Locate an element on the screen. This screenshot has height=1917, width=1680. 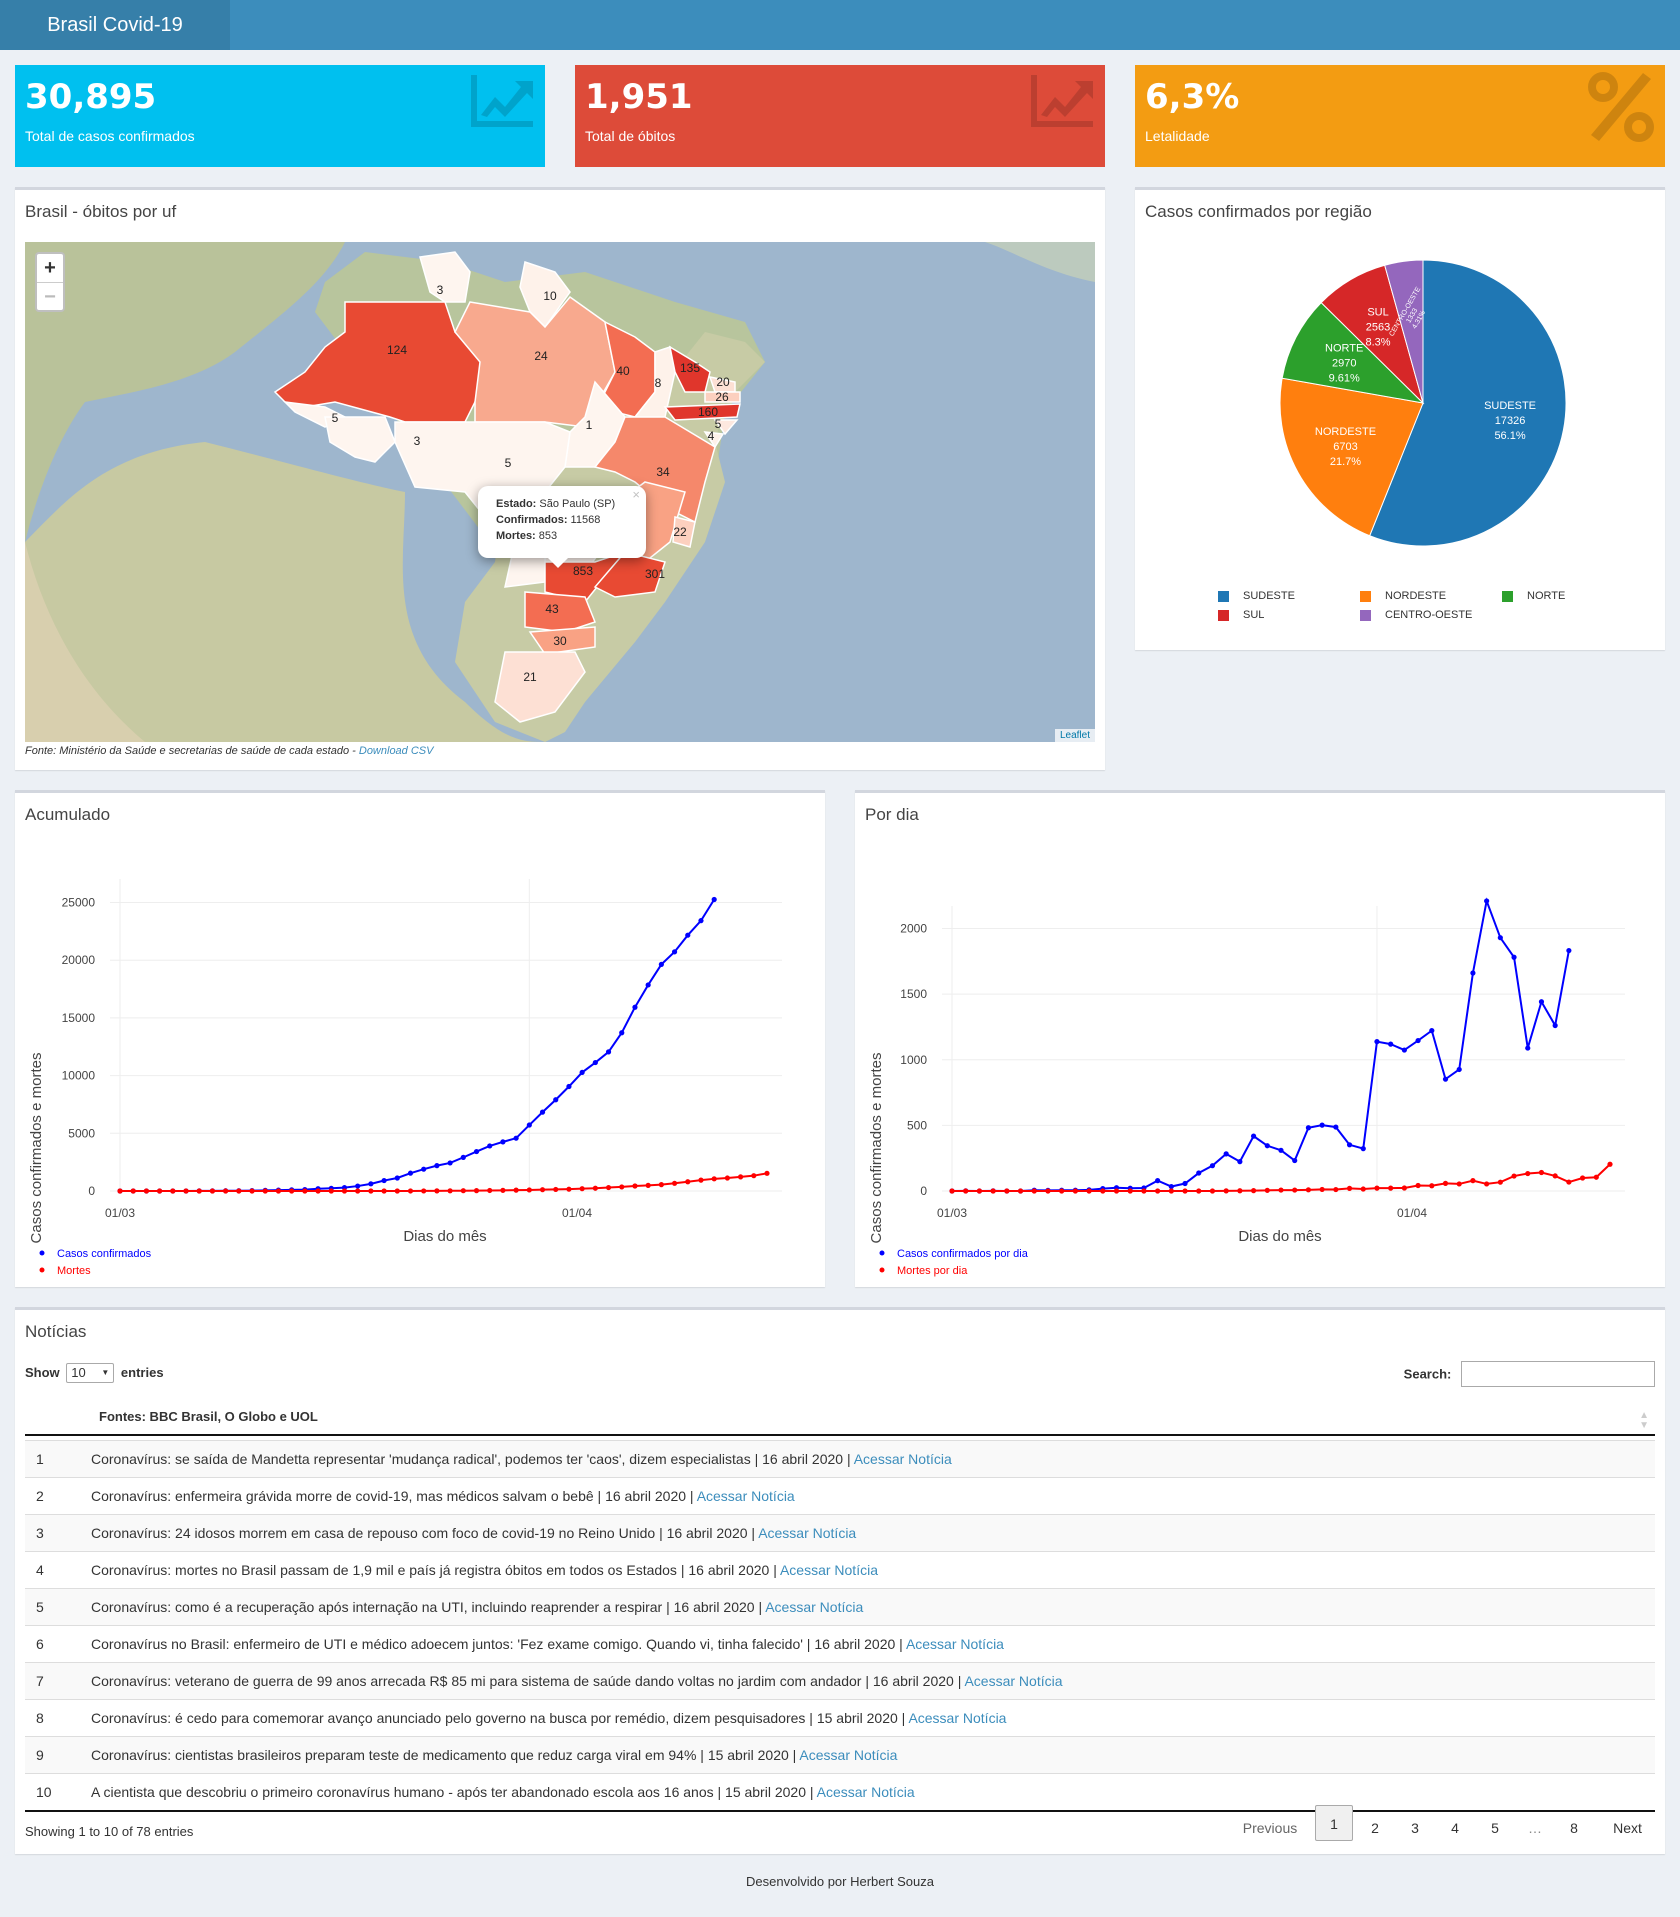
x-tick-label: 01/04 is located at coordinates (577, 1213).